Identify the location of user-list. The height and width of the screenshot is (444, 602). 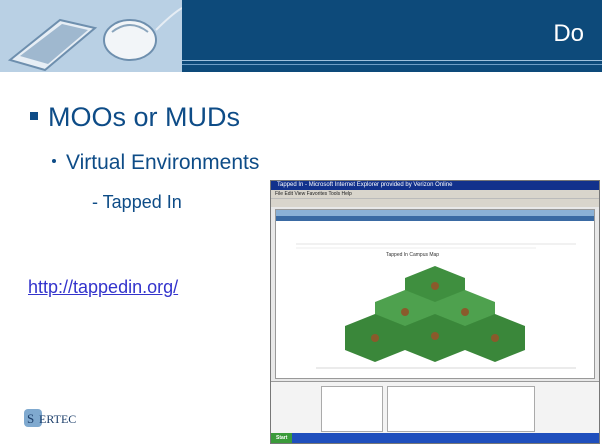
(352, 409).